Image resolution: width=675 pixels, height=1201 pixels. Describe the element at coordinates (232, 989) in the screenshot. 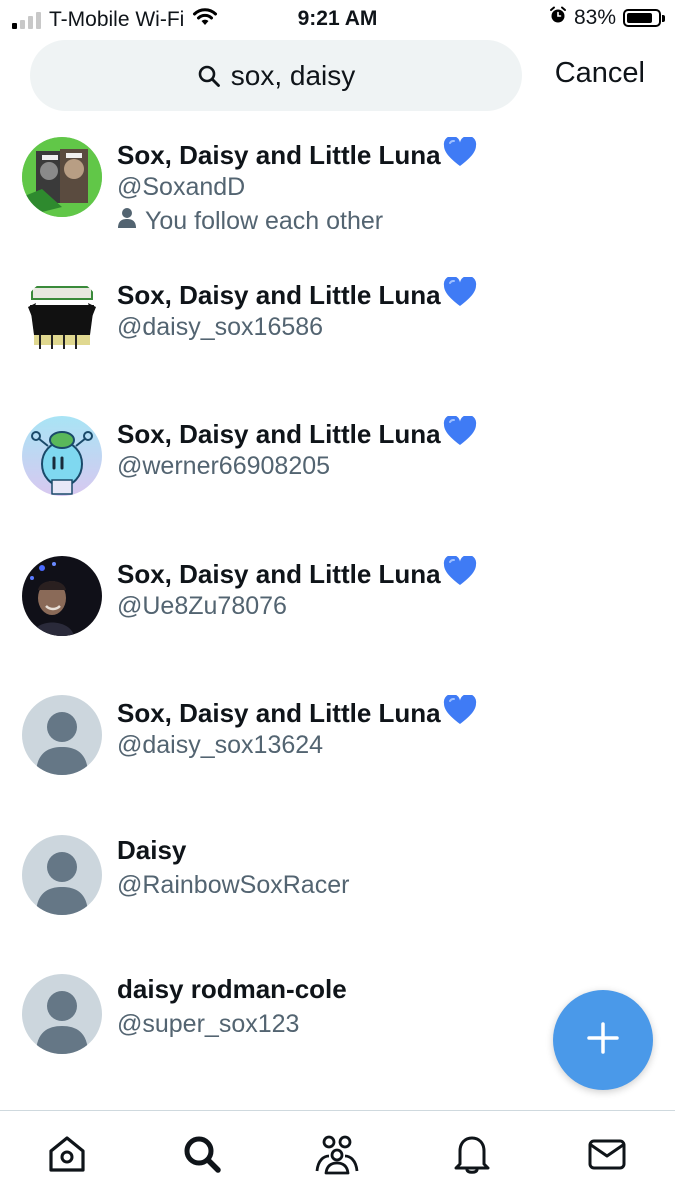

I see `display-name: daisy rodman-cole` at that location.